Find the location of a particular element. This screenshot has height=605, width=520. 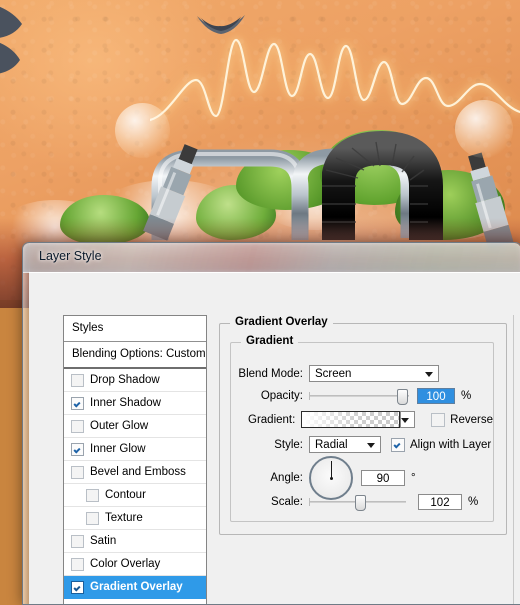

opacity-slider-track is located at coordinates (359, 396).